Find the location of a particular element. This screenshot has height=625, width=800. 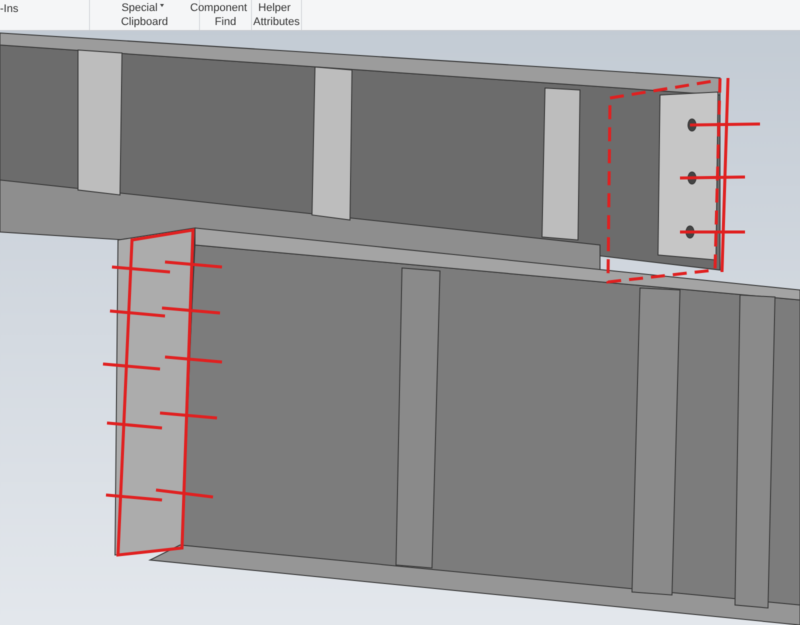

ribbon-button: Helper is located at coordinates (274, 8).